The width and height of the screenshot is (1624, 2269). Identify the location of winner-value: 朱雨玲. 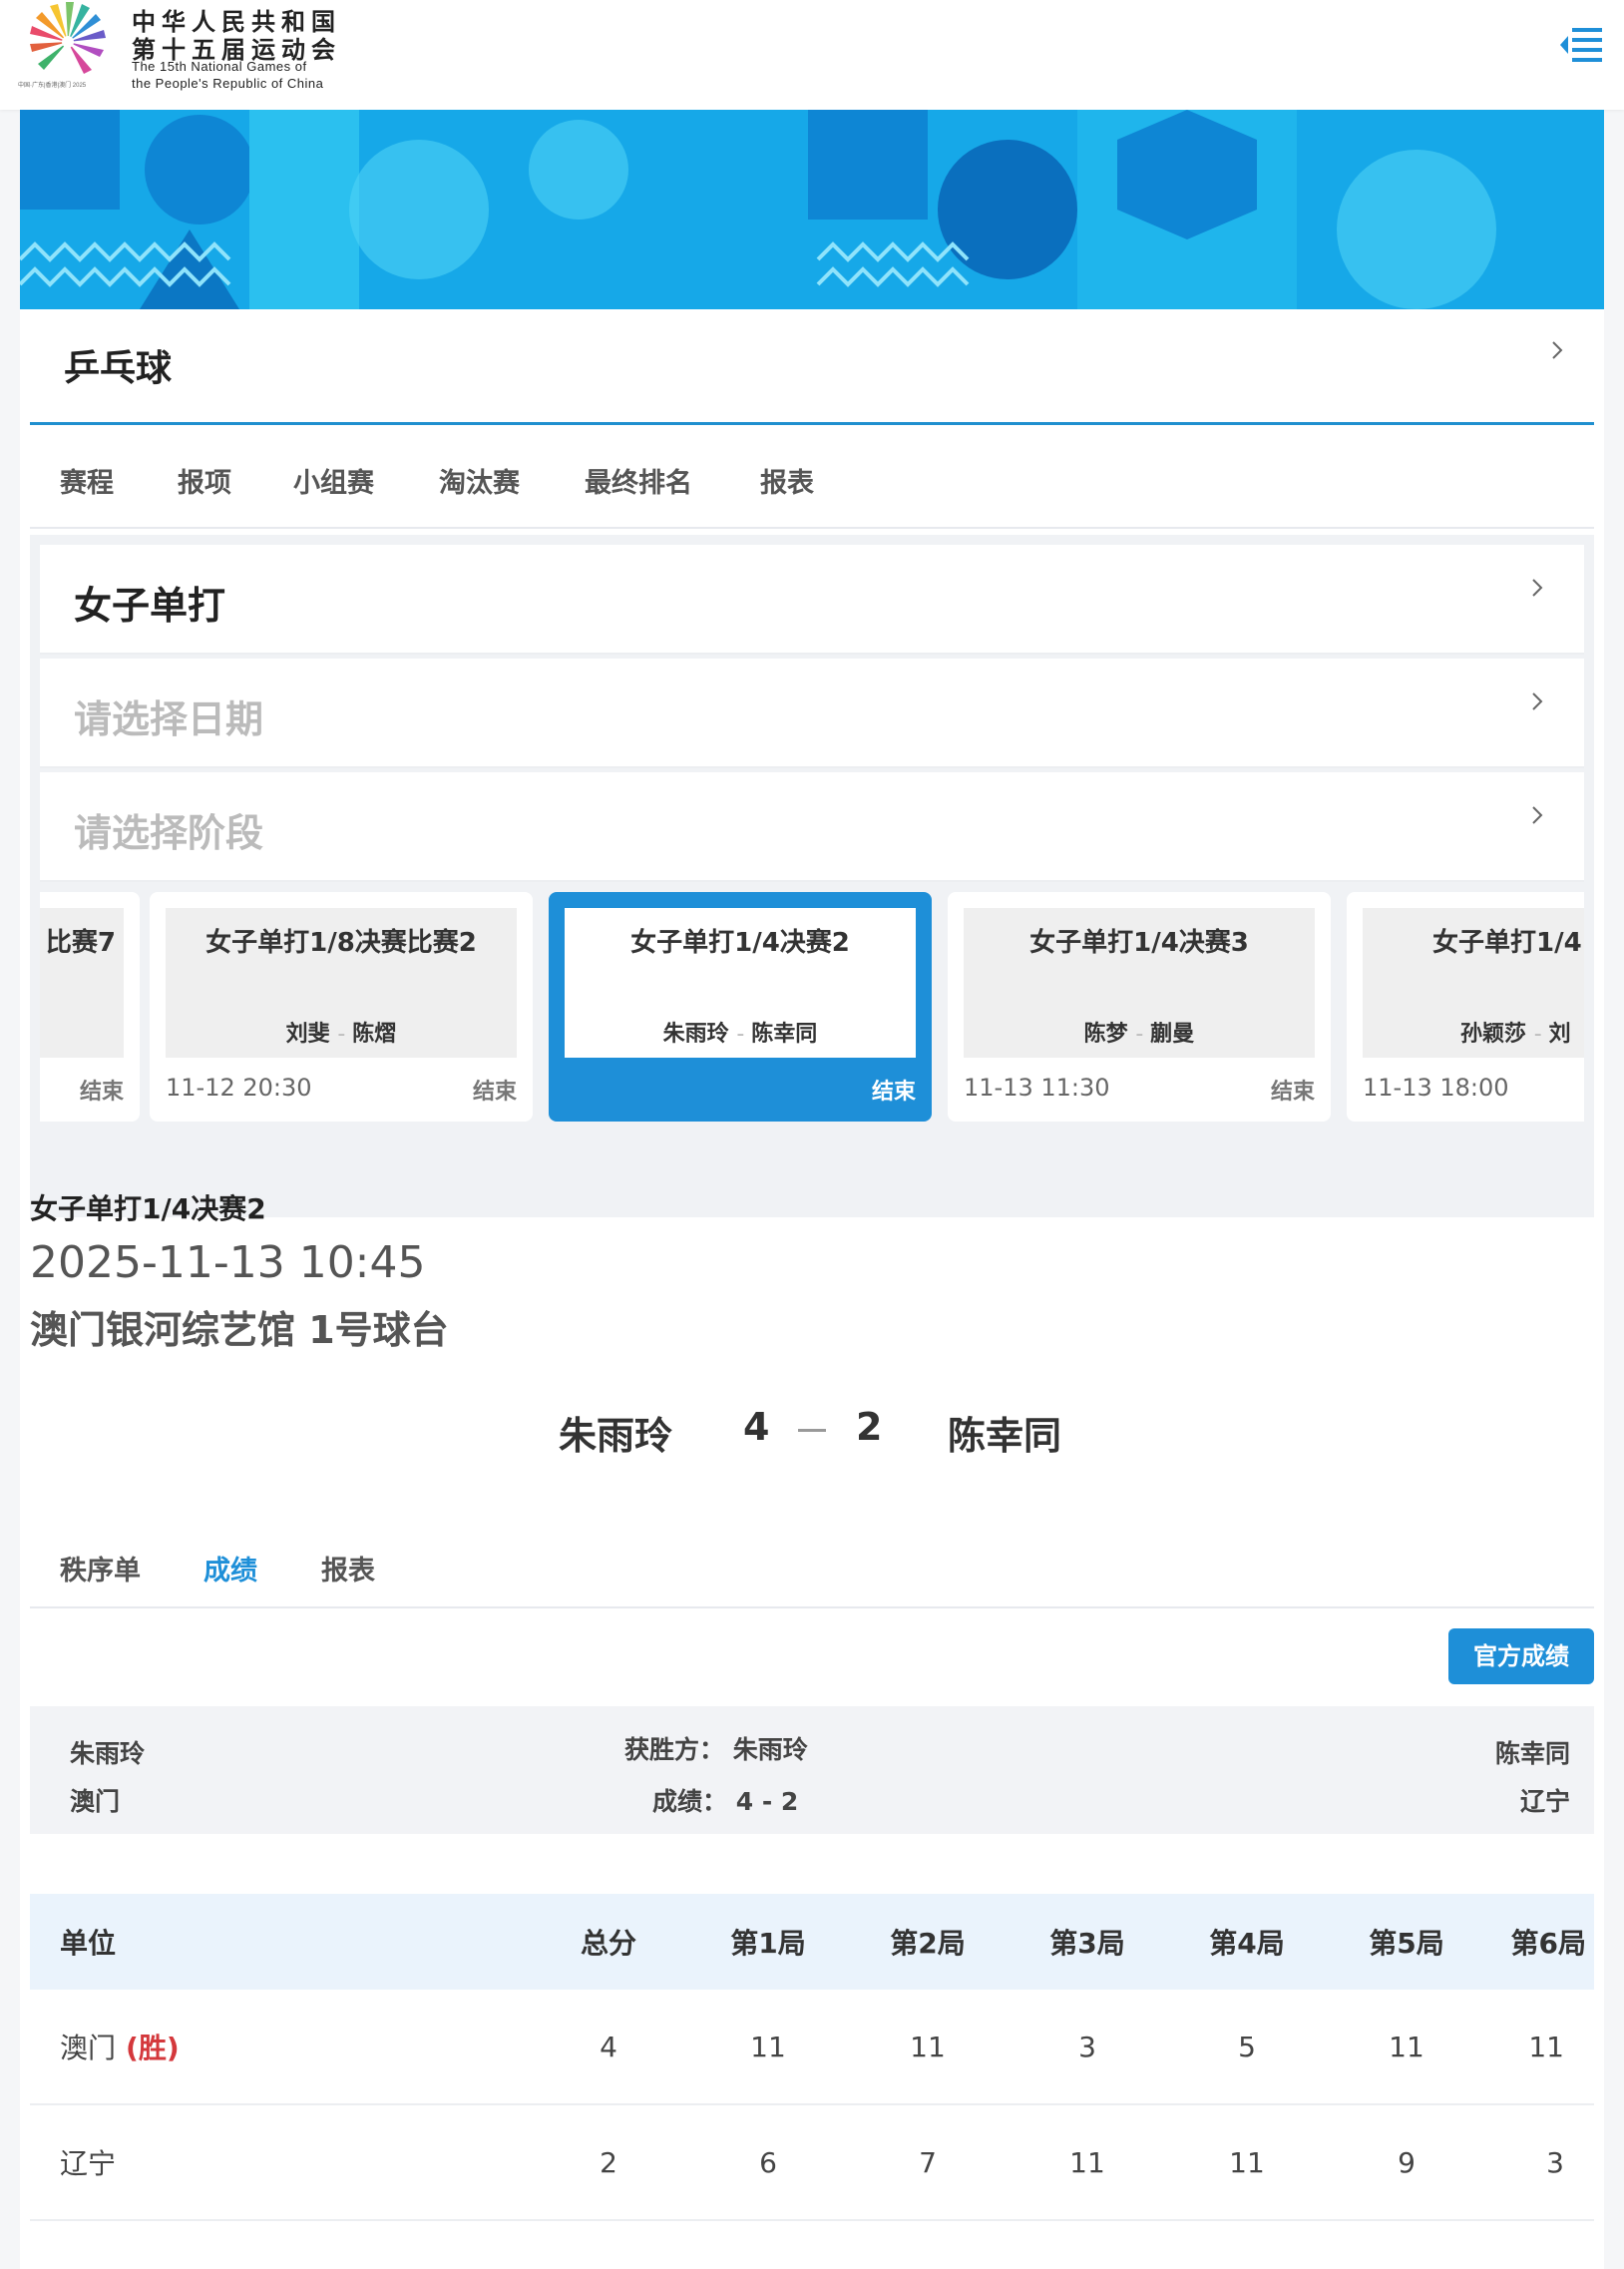
(770, 1749).